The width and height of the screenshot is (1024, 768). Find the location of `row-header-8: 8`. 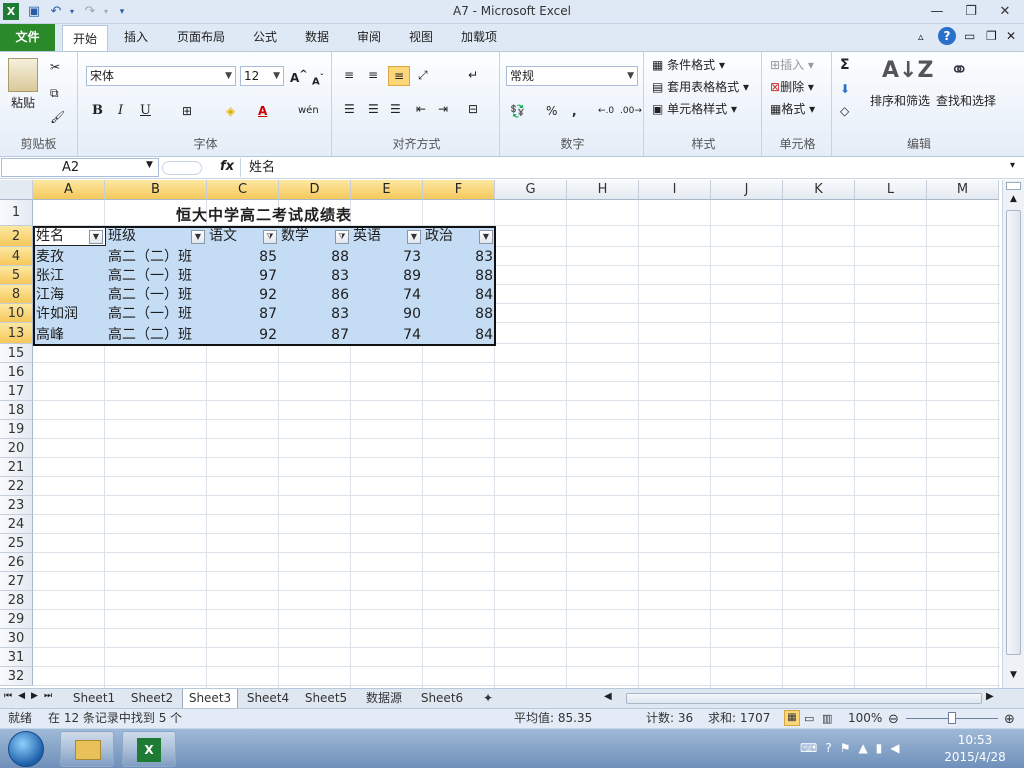

row-header-8: 8 is located at coordinates (16, 294).